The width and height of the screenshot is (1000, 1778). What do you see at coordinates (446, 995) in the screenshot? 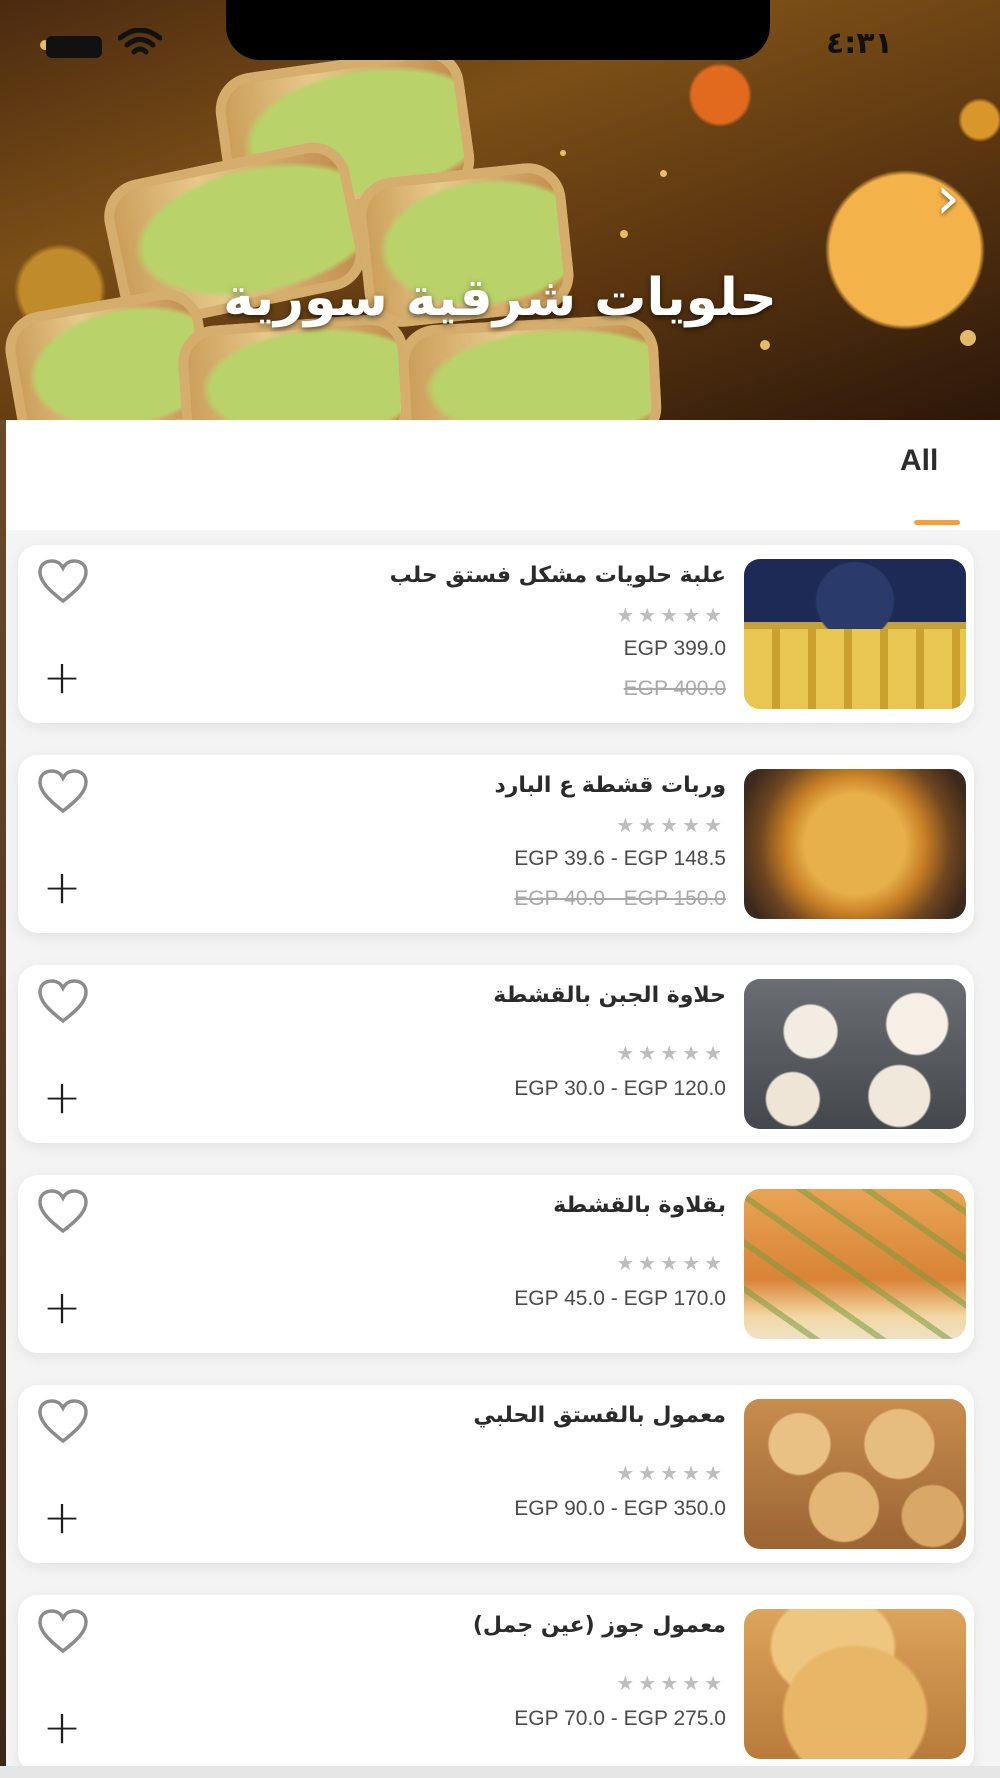
I see `product-name: حلاوة الجبن بالقشطة` at bounding box center [446, 995].